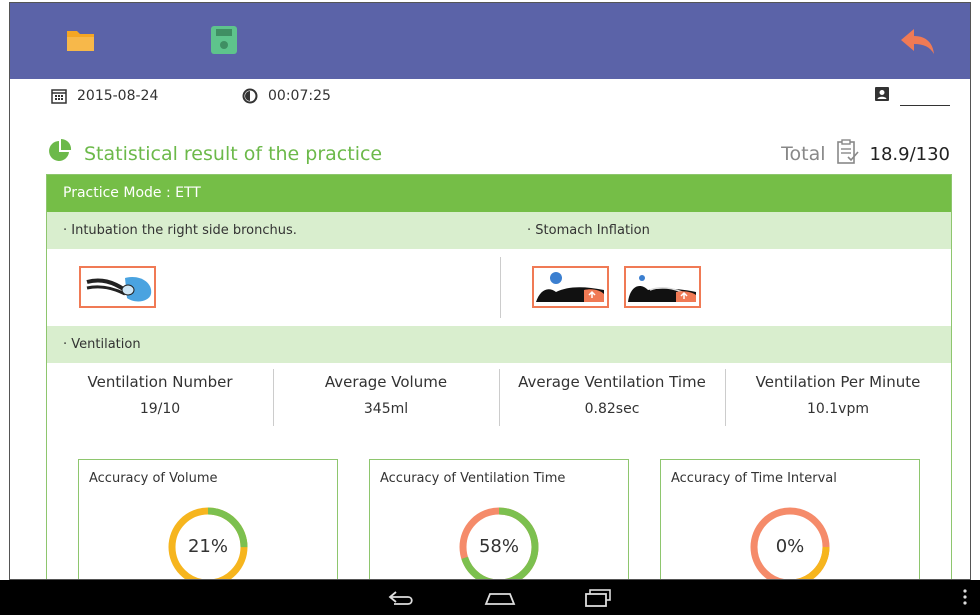  Describe the element at coordinates (160, 382) in the screenshot. I see `stat-label: Ventilation Number` at that location.